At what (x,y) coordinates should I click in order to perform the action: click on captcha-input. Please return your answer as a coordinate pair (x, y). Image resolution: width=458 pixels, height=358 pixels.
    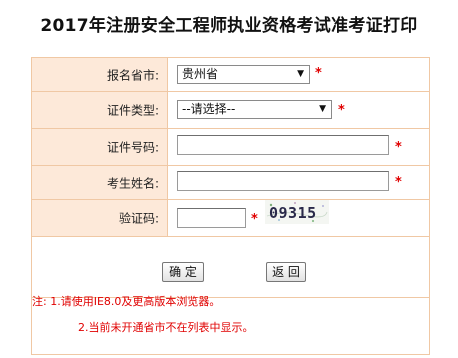
    Looking at the image, I should click on (211, 218).